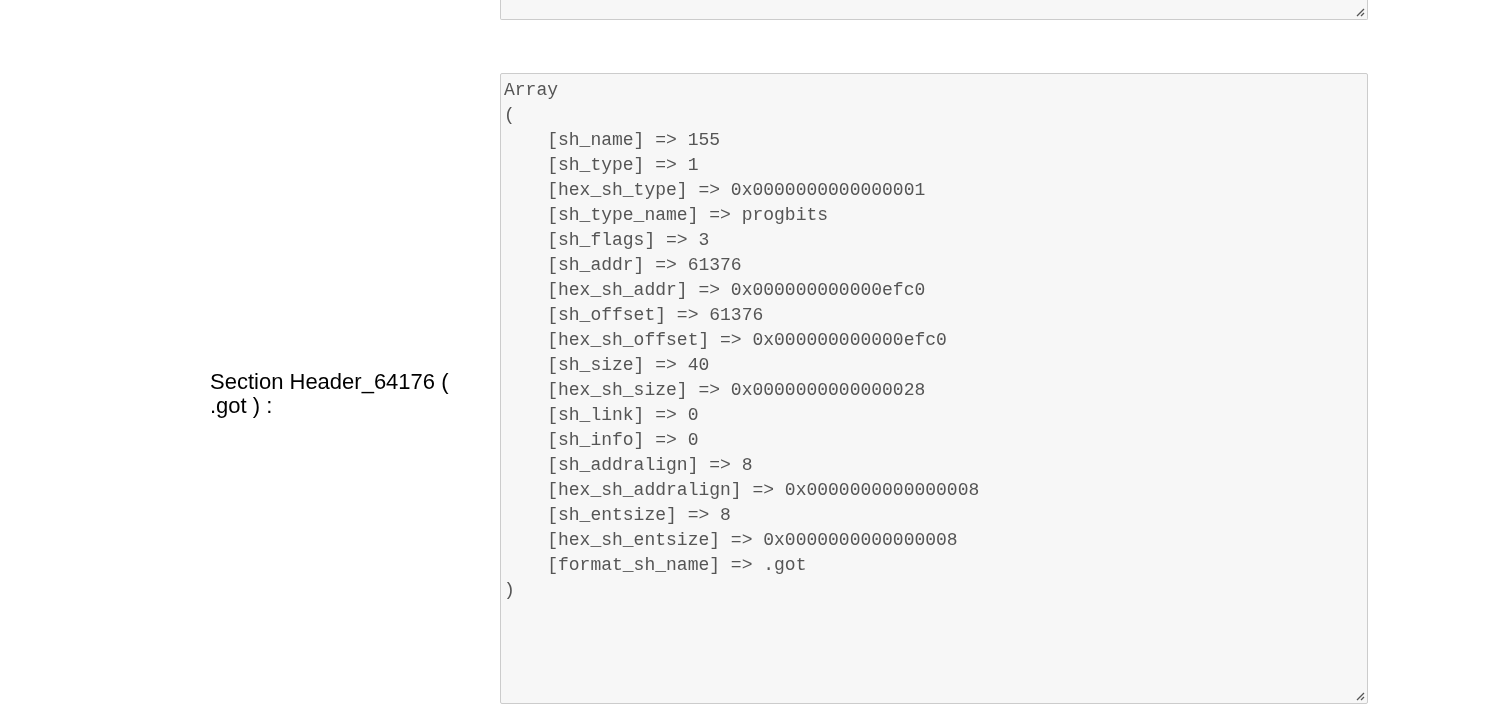 The image size is (1490, 726). Describe the element at coordinates (330, 393) in the screenshot. I see `section-label: Section Header_64176 ( .got ) :` at that location.